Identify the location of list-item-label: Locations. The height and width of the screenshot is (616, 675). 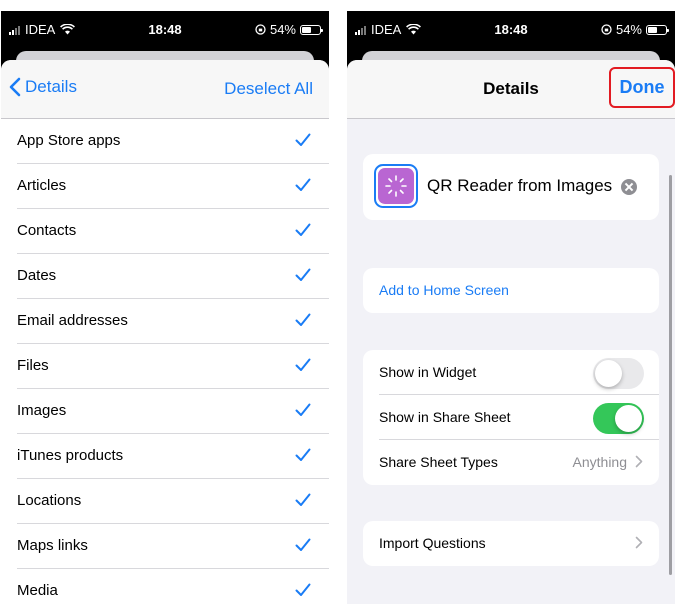
(49, 500).